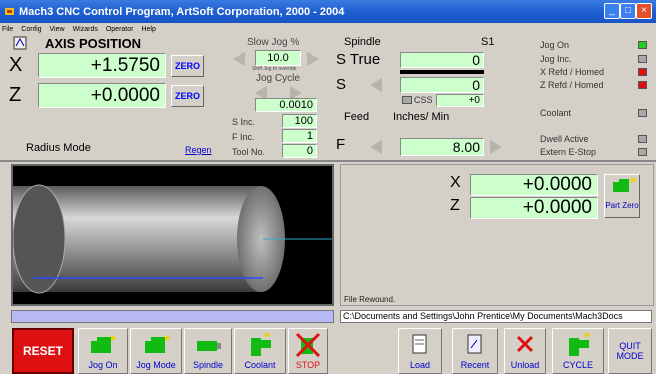 The image size is (656, 374). Describe the element at coordinates (556, 113) in the screenshot. I see `coolant-label: Coolant` at that location.